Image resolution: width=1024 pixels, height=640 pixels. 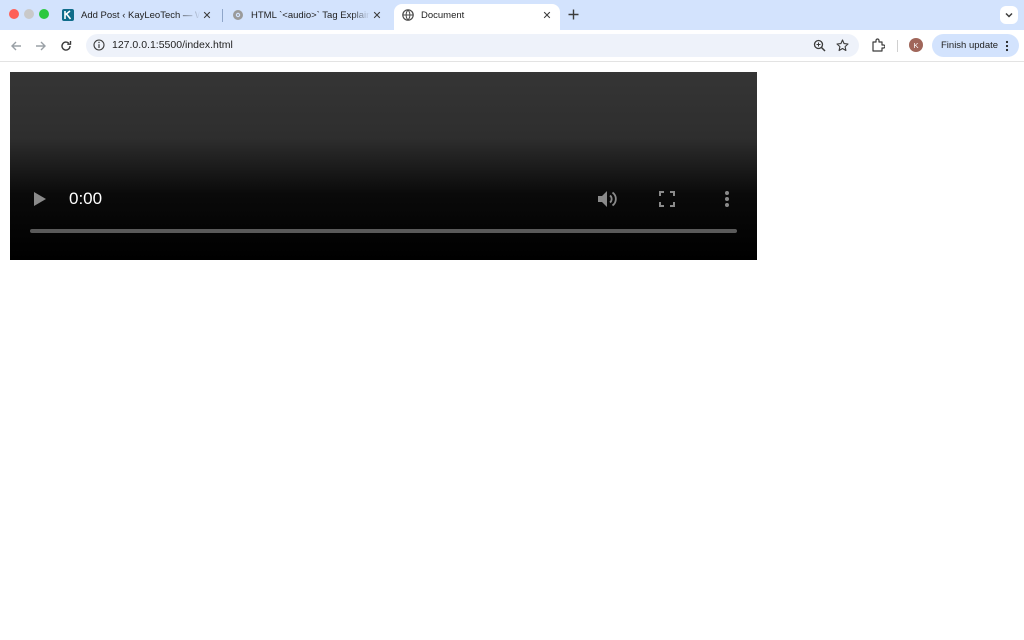 I want to click on tab-title: Add Post ‹ KayLeoTech — WordPress, so click(x=140, y=15).